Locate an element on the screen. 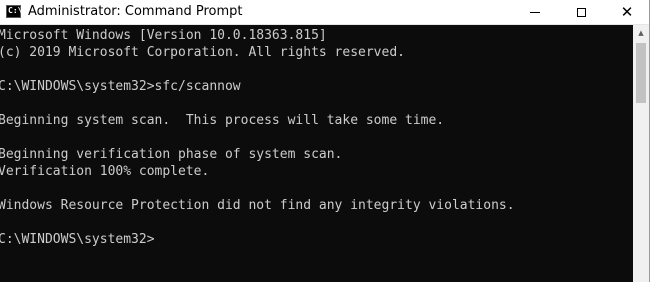  maximize-button is located at coordinates (581, 12).